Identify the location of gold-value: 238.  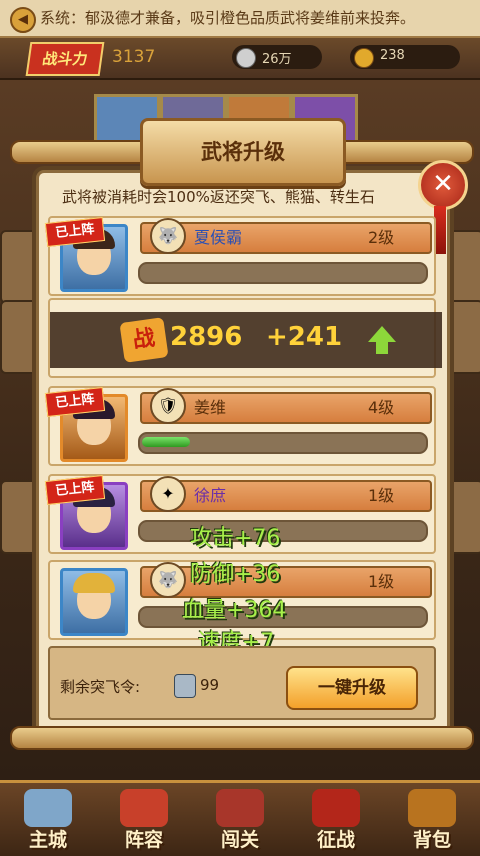
(392, 55).